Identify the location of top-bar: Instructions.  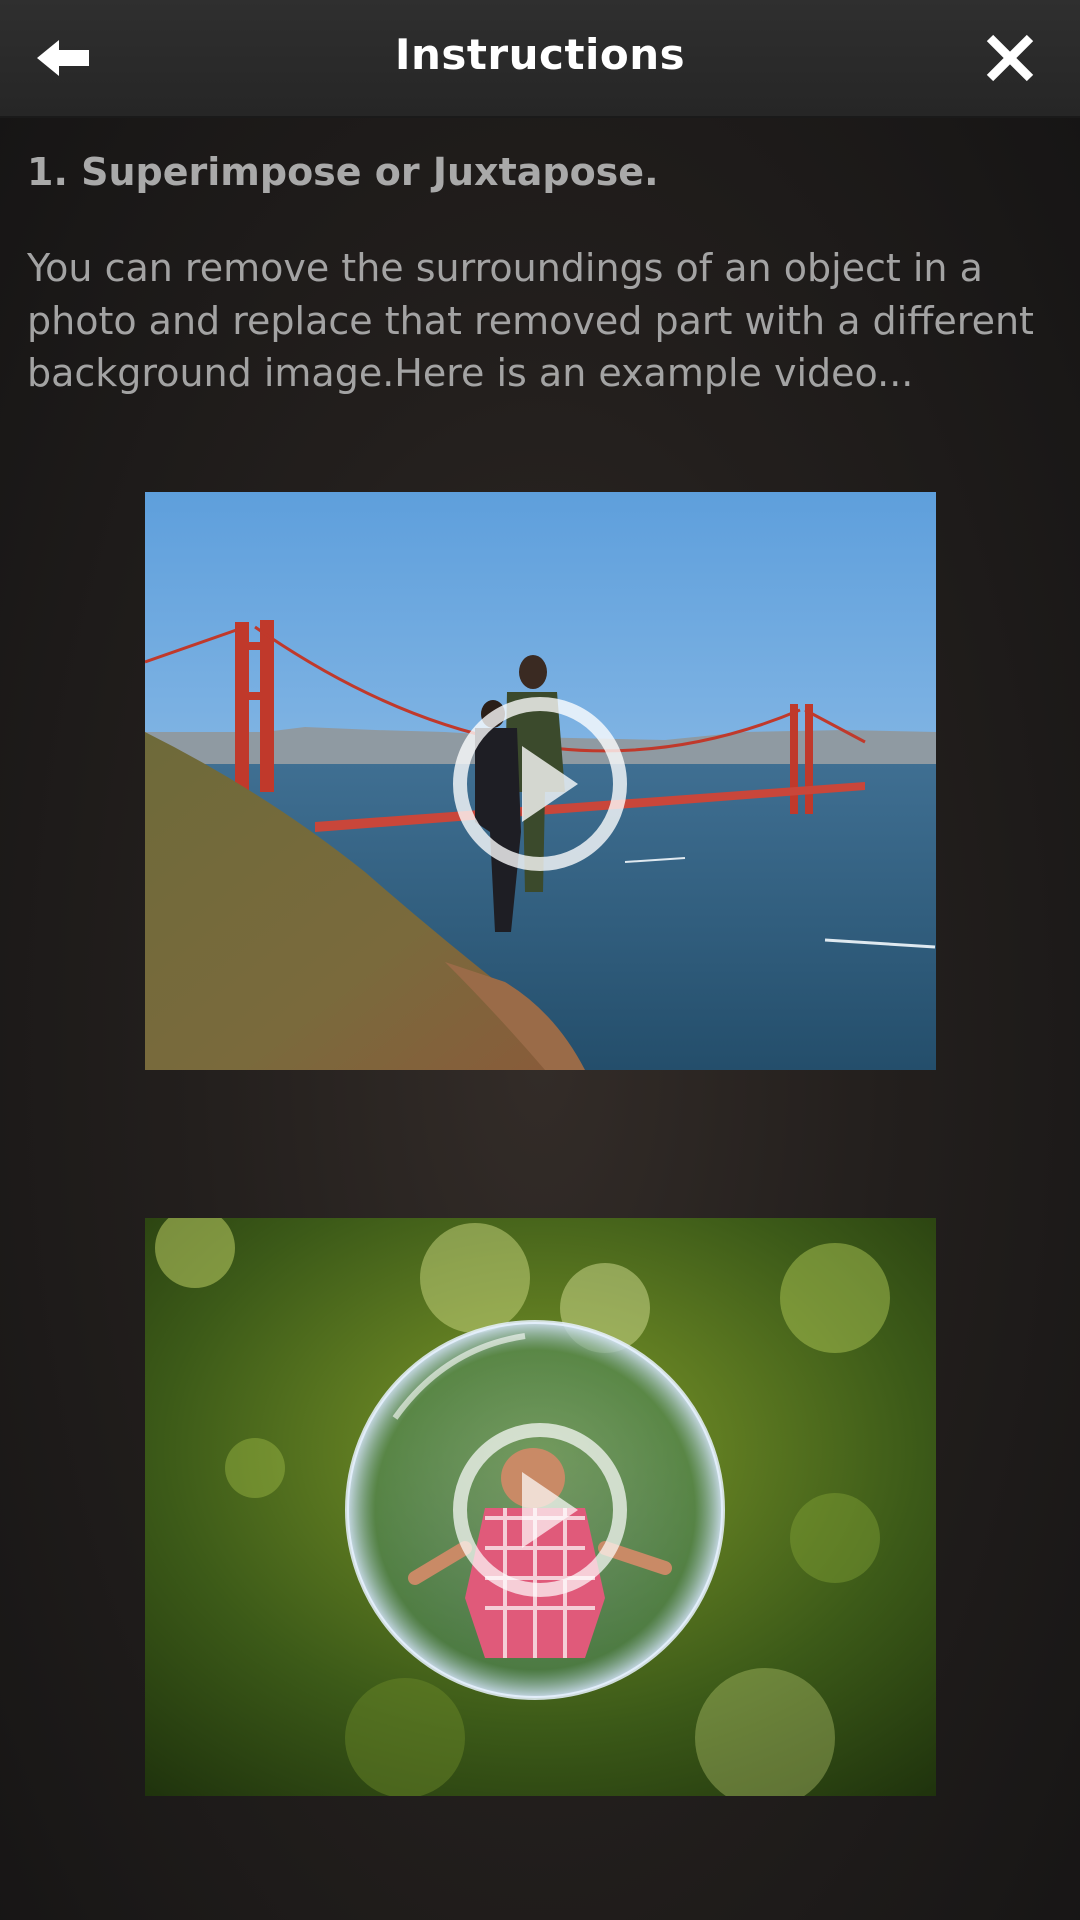
(540, 59).